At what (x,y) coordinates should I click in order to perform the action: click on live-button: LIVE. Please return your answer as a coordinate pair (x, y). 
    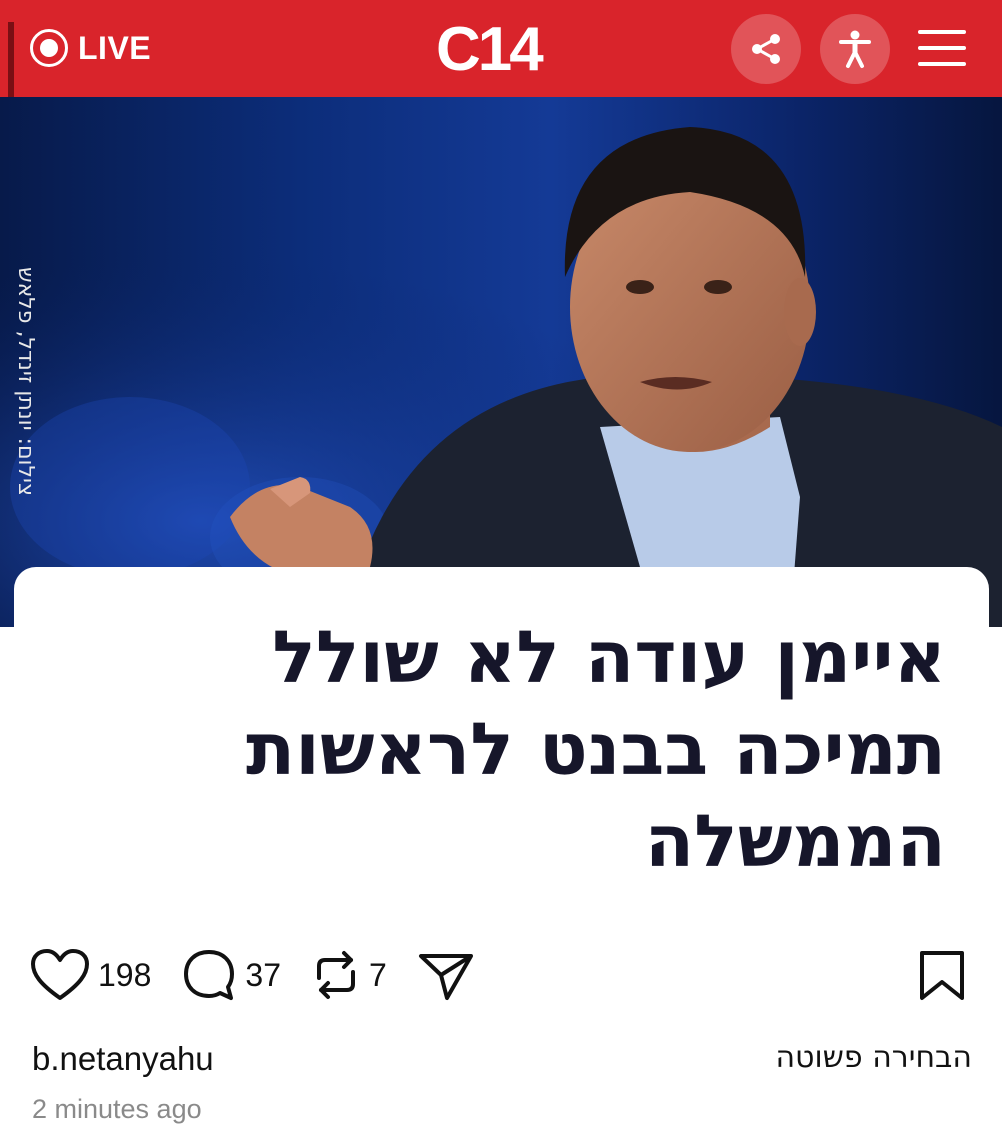
    Looking at the image, I should click on (90, 48).